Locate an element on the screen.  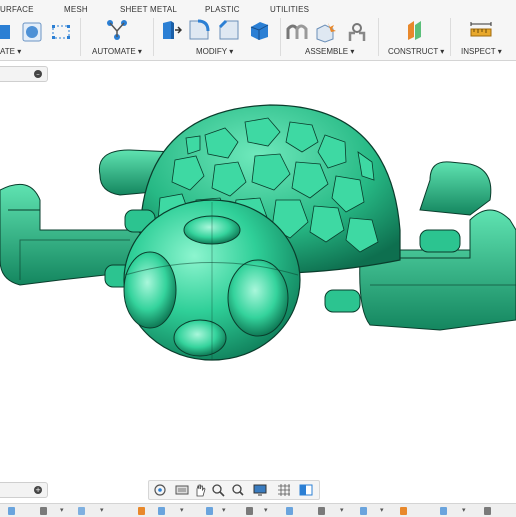
pan-icon is located at coordinates (200, 490).